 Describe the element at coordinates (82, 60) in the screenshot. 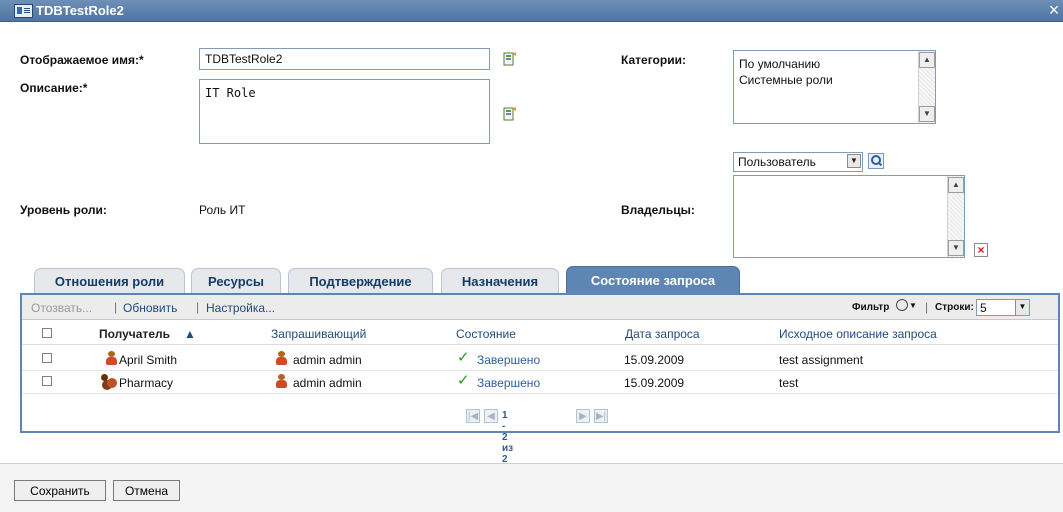

I see `display-name-label: Отображаемое имя:*` at that location.